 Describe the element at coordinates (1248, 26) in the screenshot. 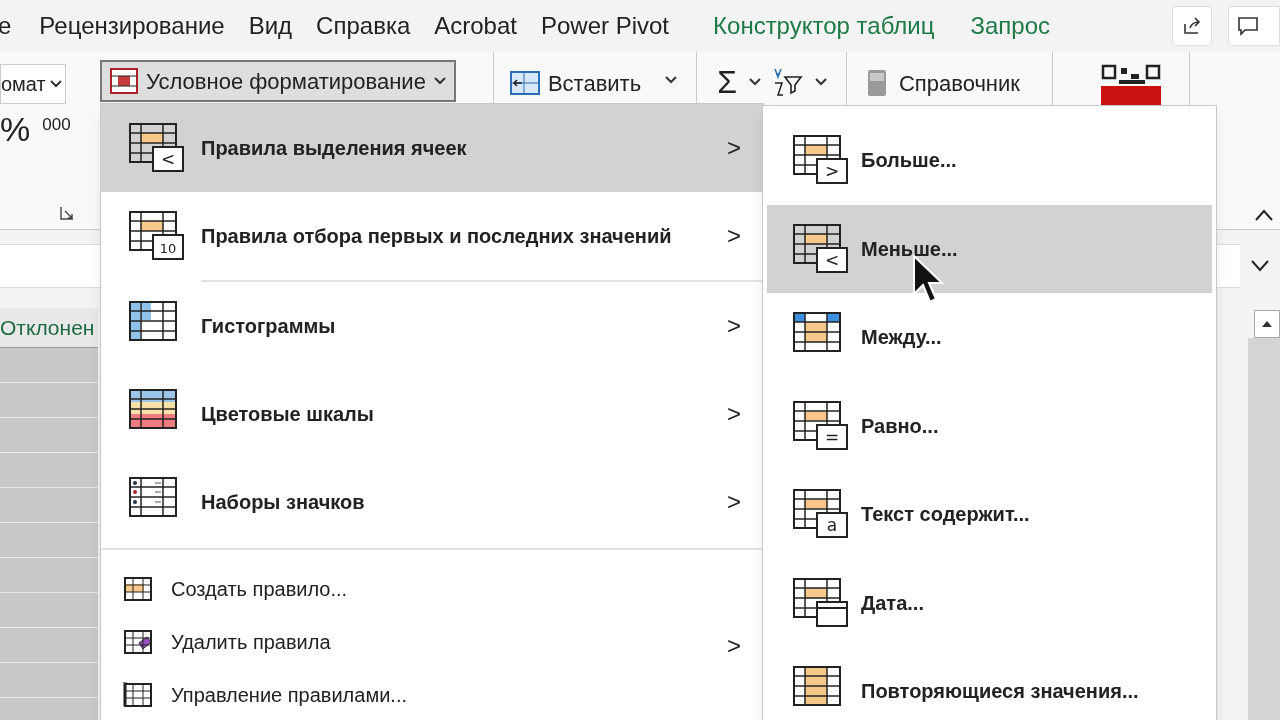

I see `comment-icon` at that location.